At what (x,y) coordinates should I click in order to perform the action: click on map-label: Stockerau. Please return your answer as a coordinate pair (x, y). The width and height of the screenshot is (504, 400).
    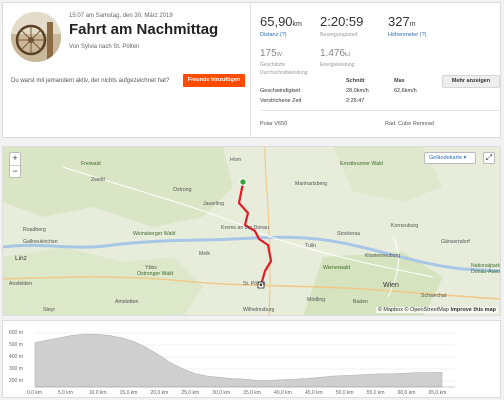
    Looking at the image, I should click on (349, 234).